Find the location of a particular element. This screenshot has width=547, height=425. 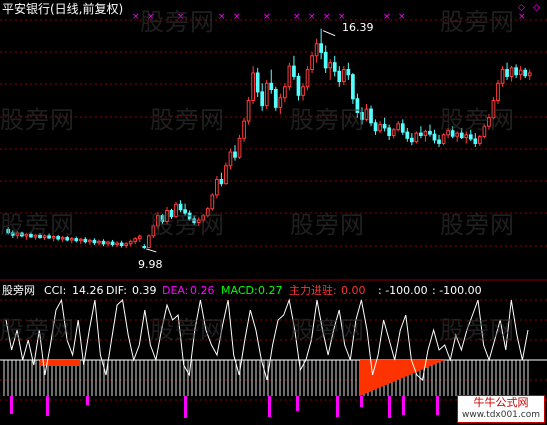

low-arrow is located at coordinates (151, 250).